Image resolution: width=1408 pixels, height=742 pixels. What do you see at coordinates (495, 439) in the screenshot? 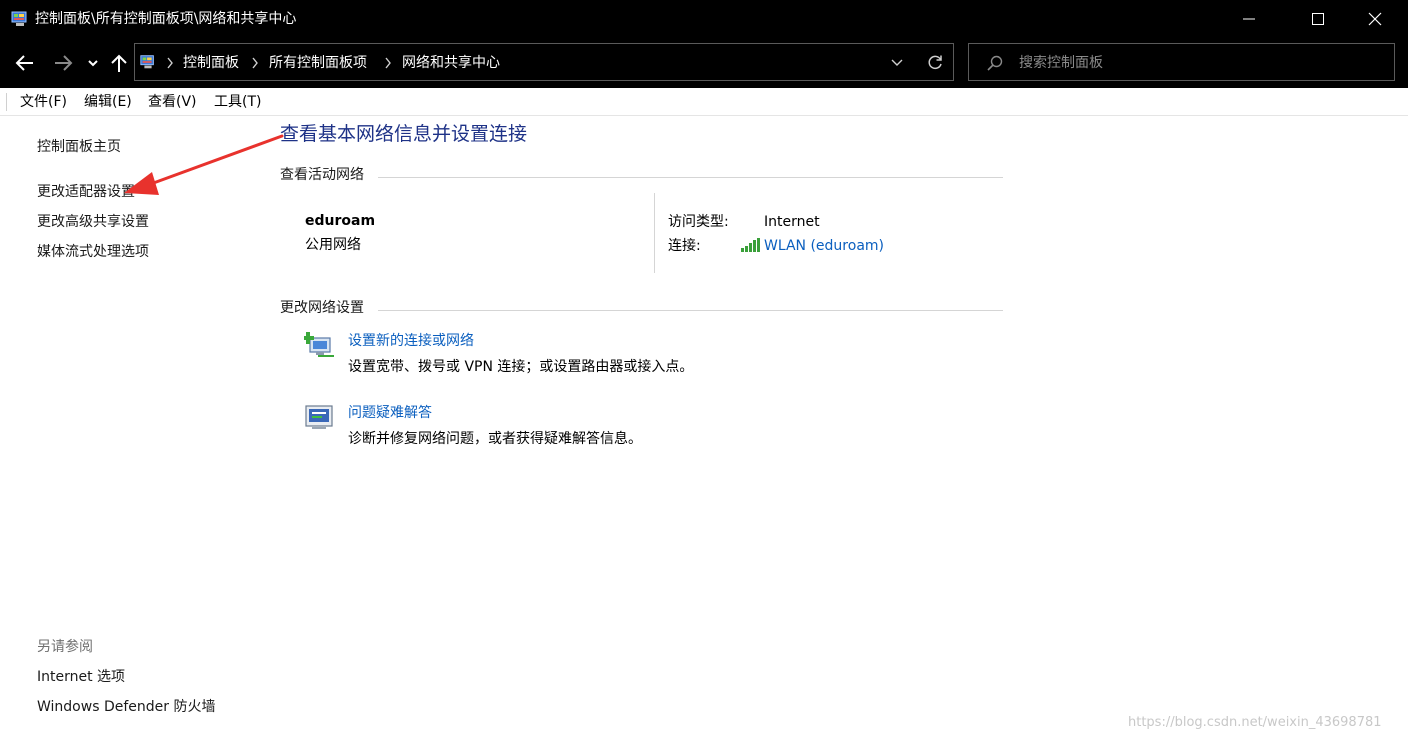
I see `troubleshoot-description: 诊断并修复网络问题，或者获得疑难解答信息。` at bounding box center [495, 439].